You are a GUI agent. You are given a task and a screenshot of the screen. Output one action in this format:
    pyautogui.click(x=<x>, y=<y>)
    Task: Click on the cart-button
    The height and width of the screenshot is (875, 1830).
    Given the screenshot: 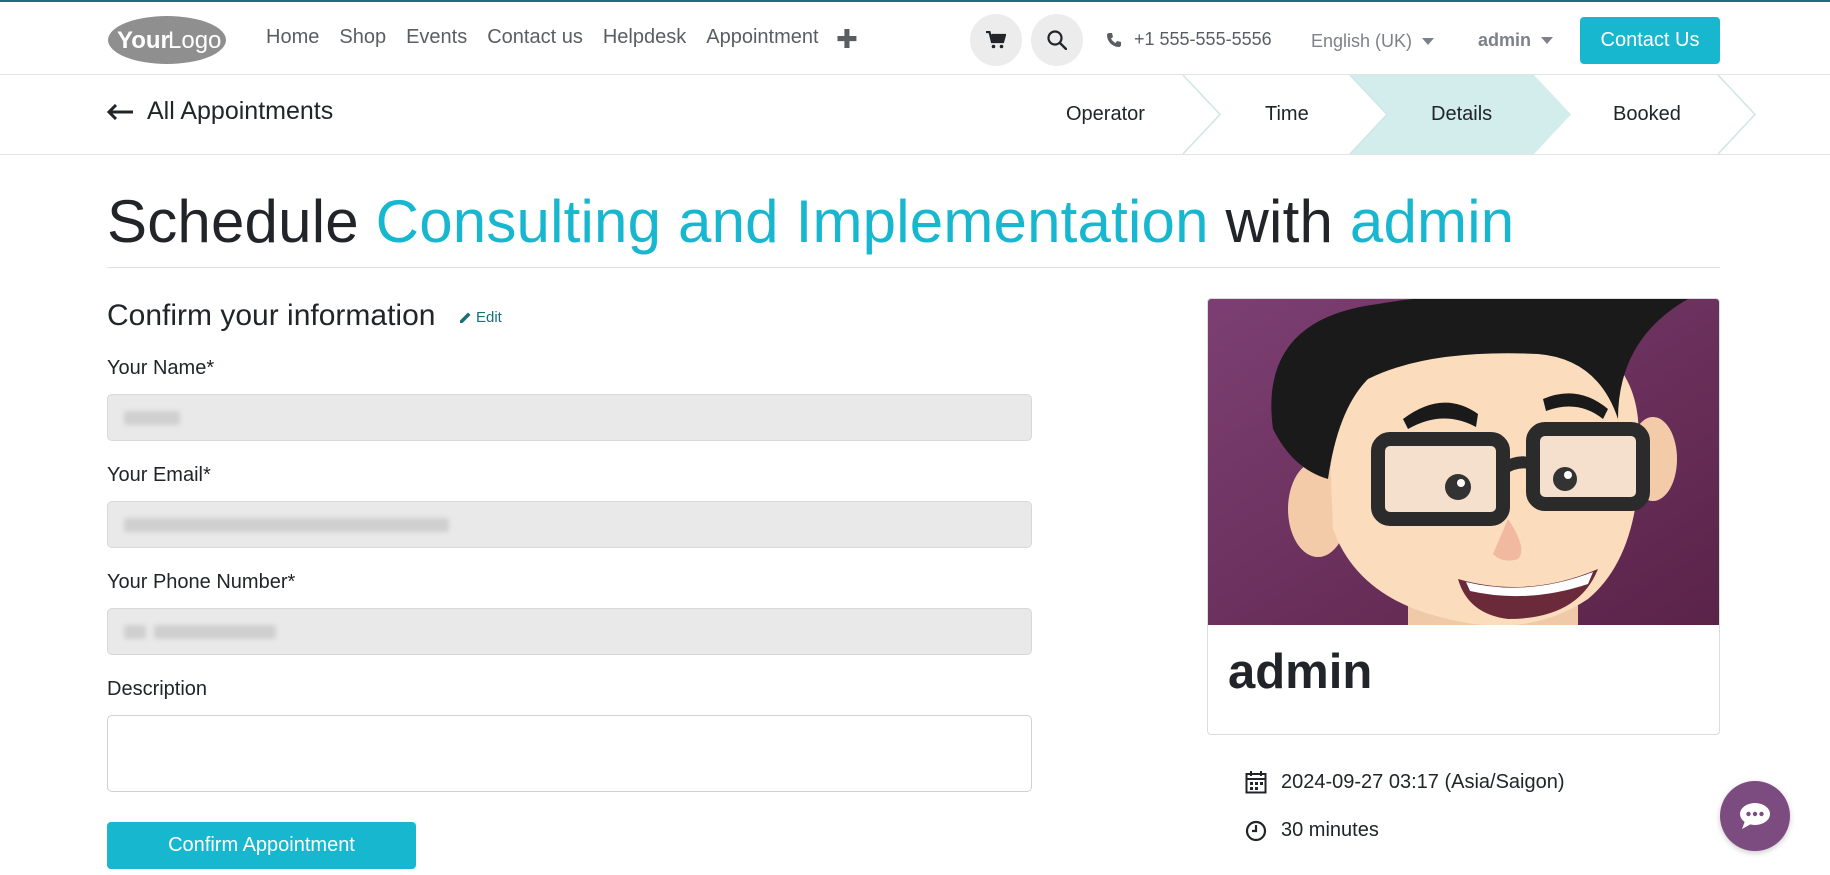 What is the action you would take?
    pyautogui.click(x=996, y=40)
    